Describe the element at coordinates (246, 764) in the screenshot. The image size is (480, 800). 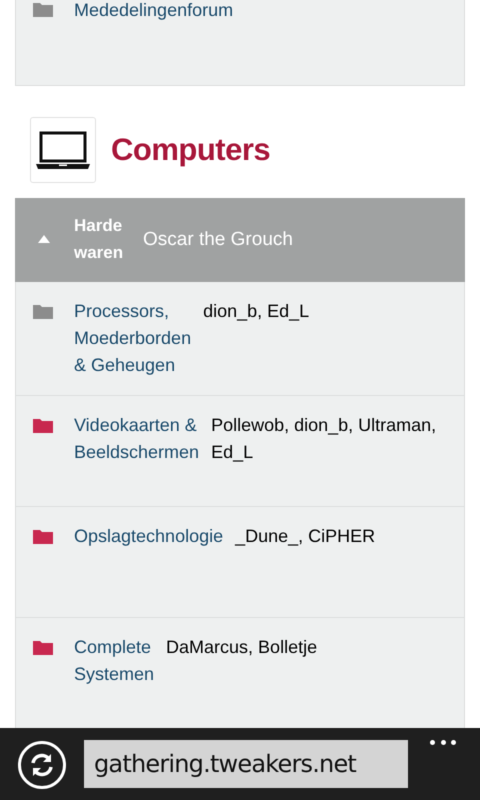
I see `address-field: gathering.tweakers.net` at that location.